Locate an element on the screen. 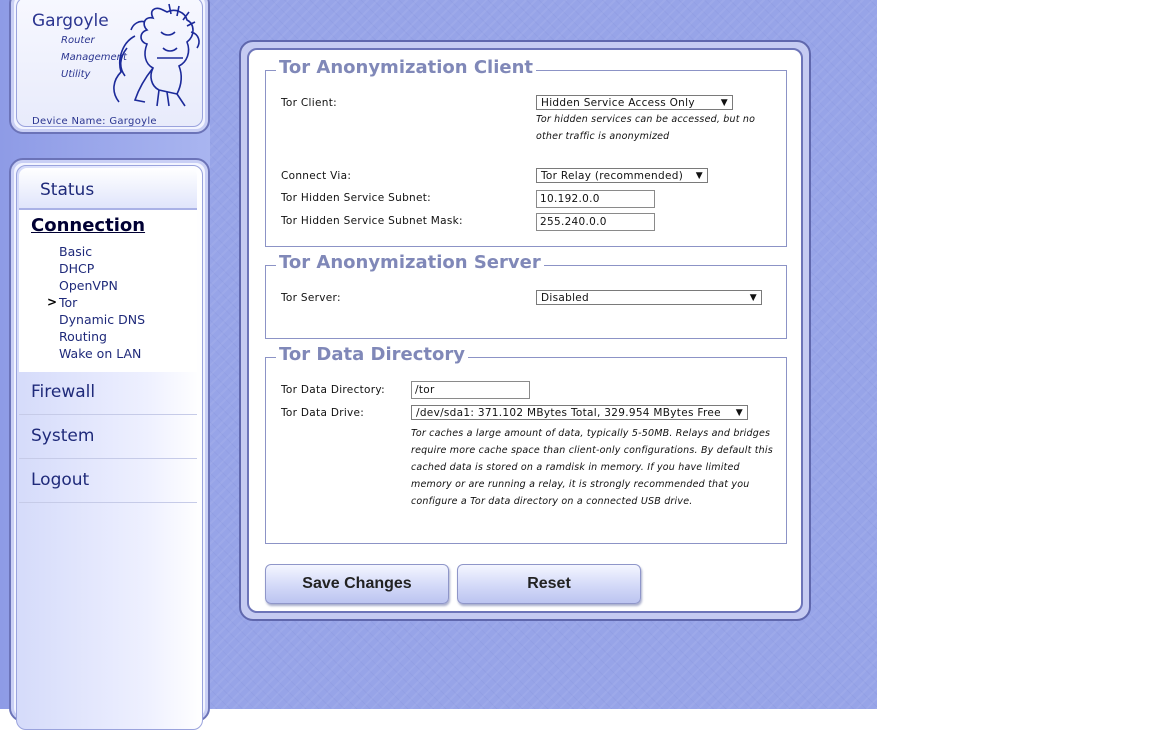 The width and height of the screenshot is (1152, 730). tor-server-label: Tor Server: is located at coordinates (311, 298).